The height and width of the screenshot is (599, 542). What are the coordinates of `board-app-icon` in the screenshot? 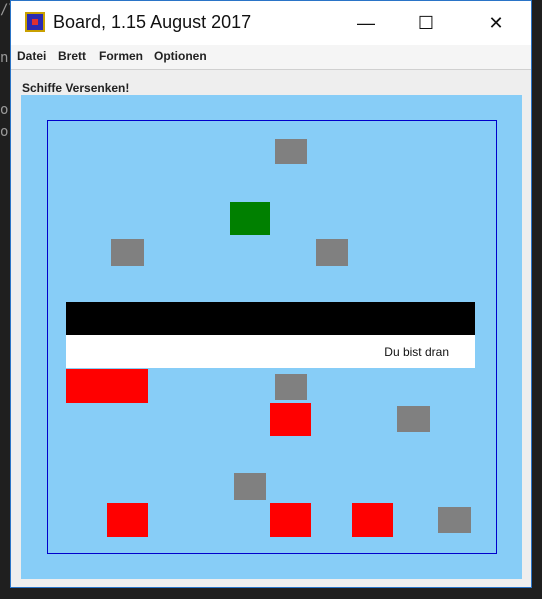 It's located at (35, 22).